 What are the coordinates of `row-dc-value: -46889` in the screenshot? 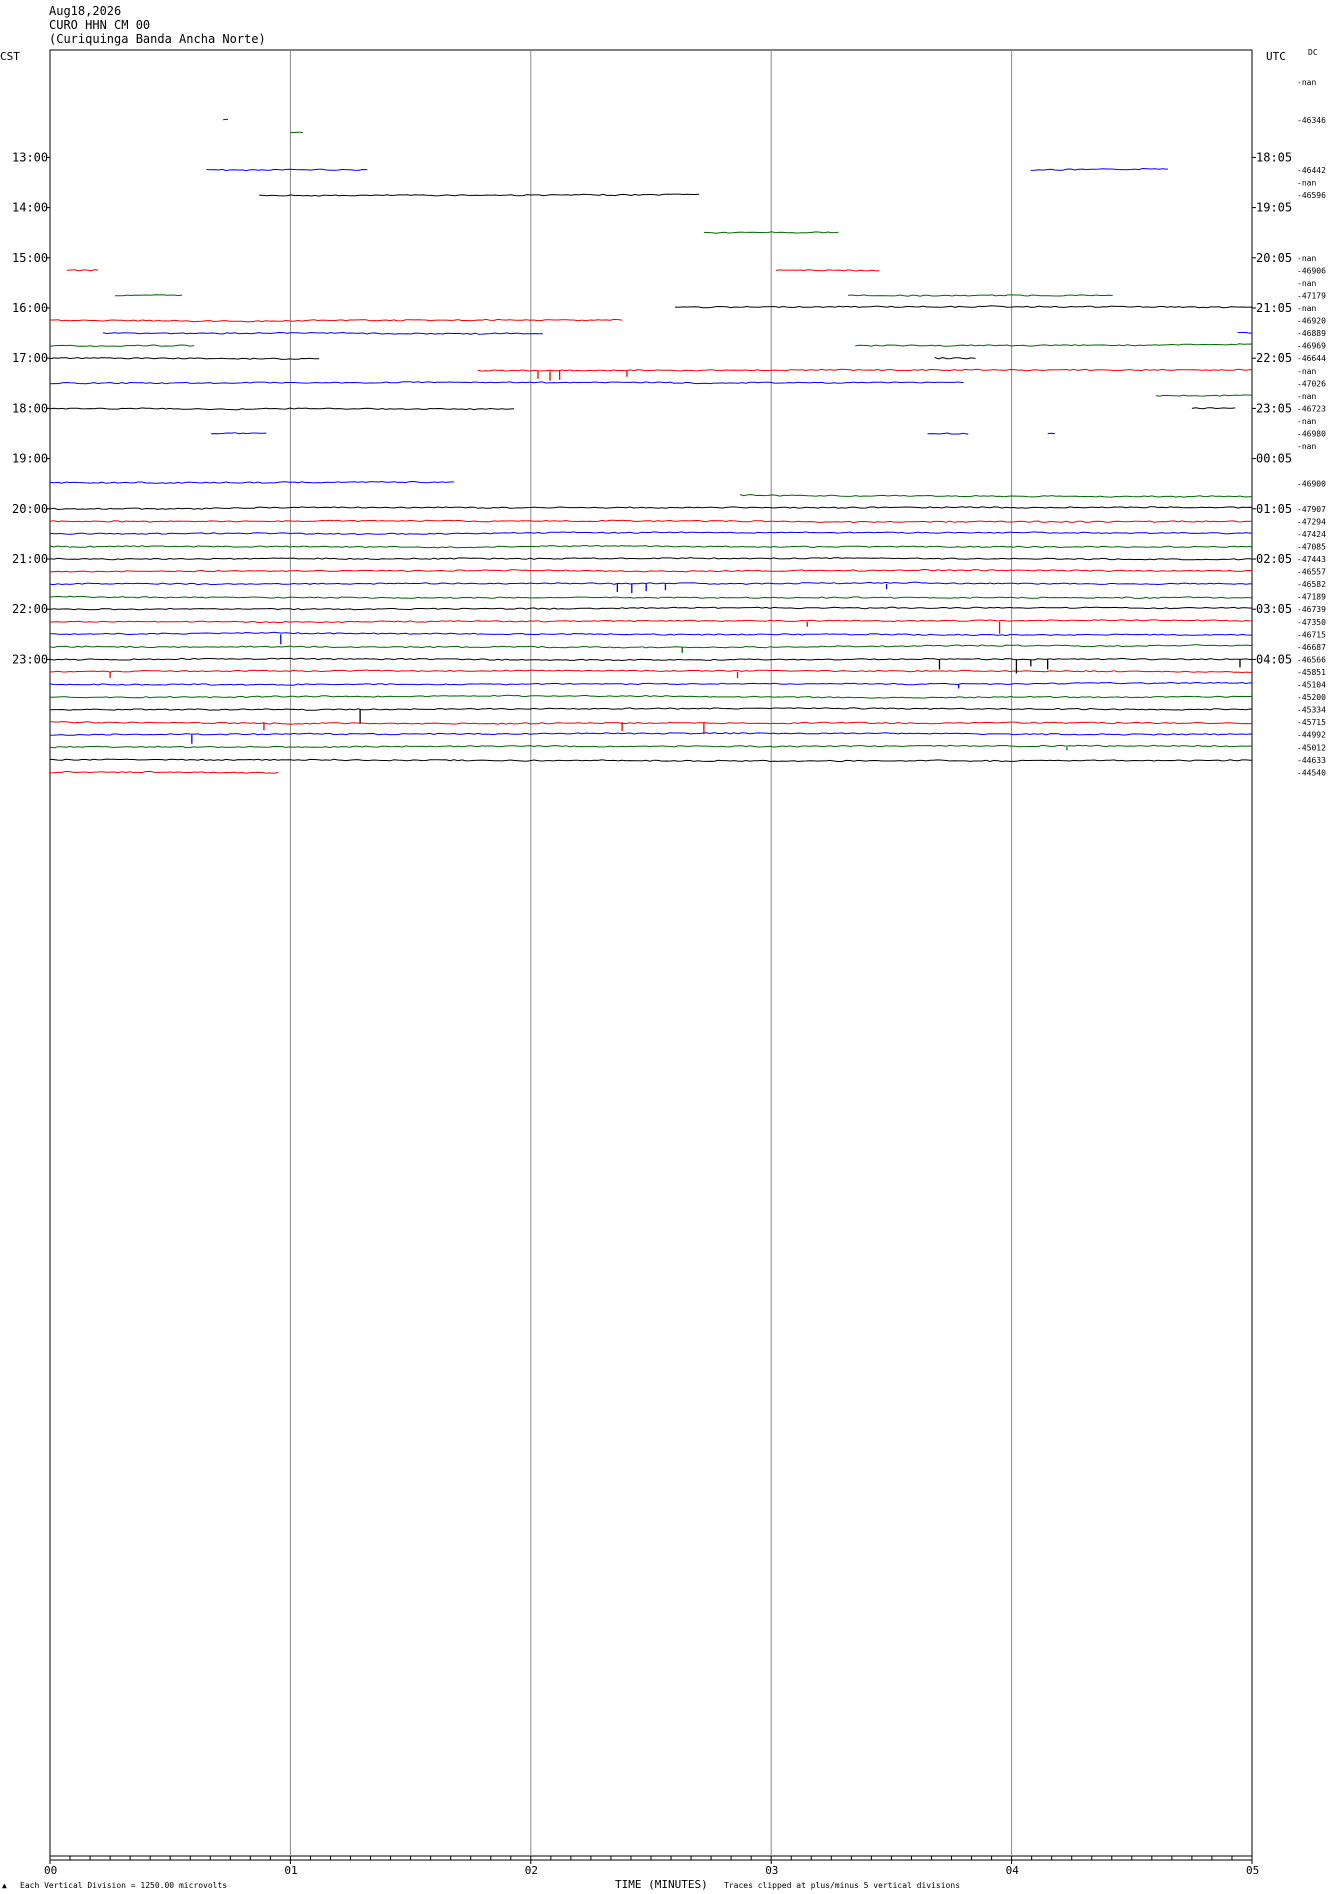 It's located at (1311, 333).